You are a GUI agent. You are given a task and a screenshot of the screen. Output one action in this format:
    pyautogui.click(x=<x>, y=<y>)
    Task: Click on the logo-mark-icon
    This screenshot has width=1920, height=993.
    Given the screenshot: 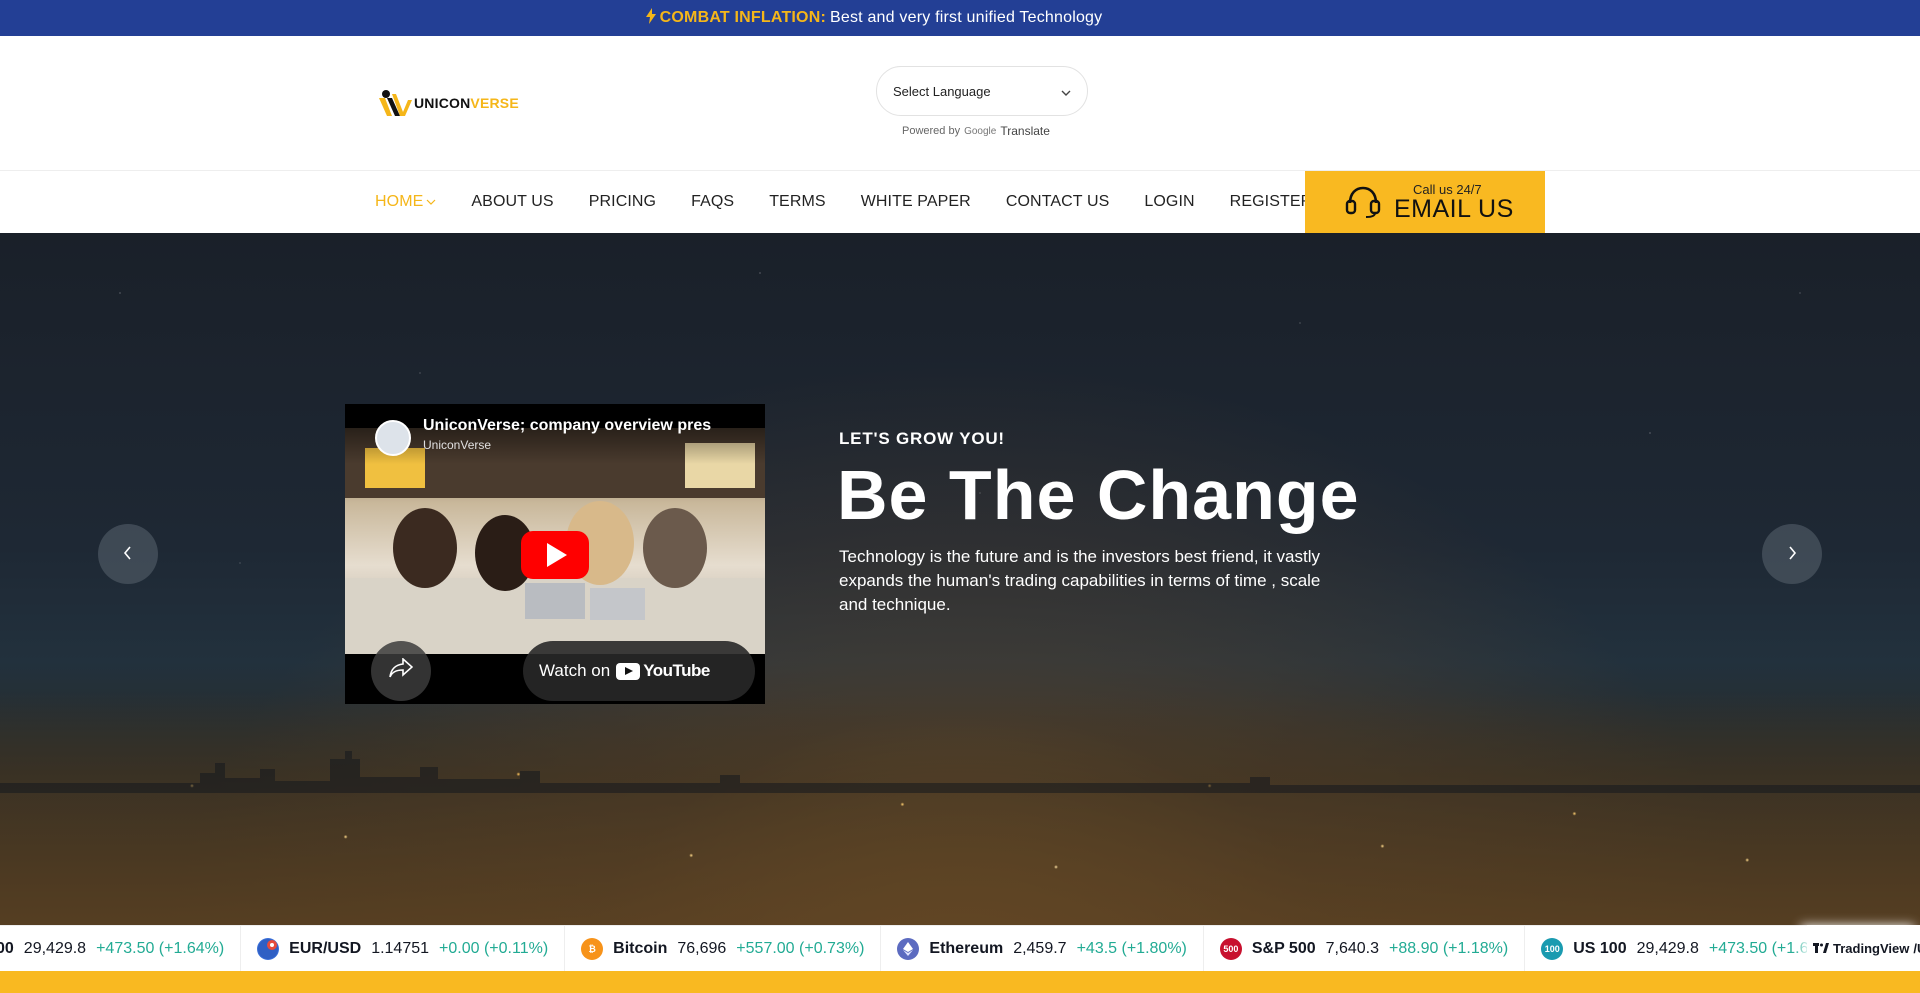 What is the action you would take?
    pyautogui.click(x=395, y=103)
    